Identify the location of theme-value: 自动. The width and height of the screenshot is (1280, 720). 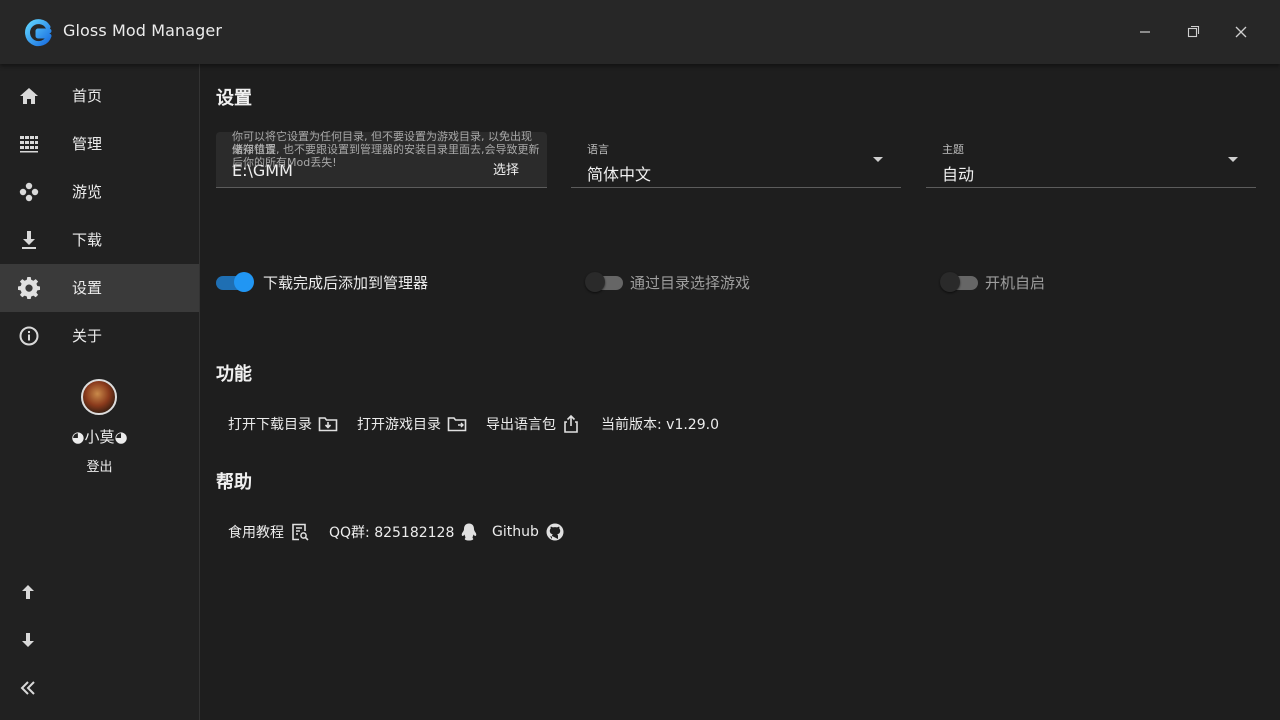
(958, 174).